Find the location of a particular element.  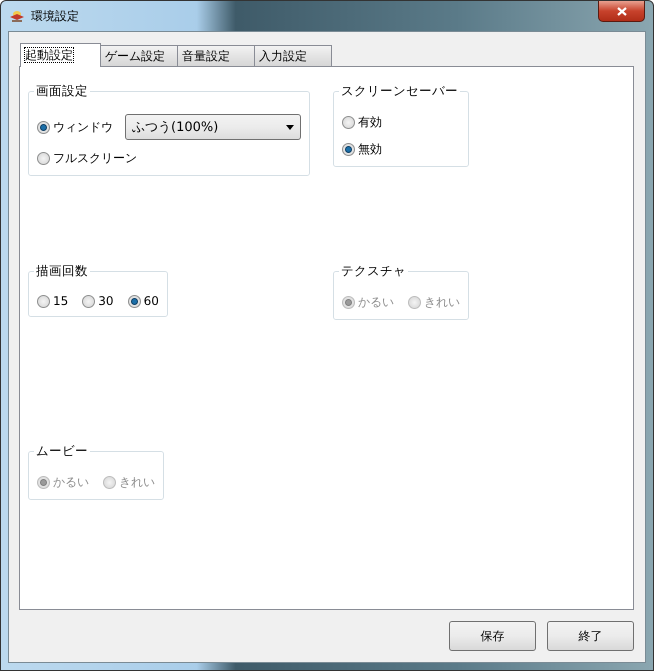

tab: 起動設定 is located at coordinates (60, 55).